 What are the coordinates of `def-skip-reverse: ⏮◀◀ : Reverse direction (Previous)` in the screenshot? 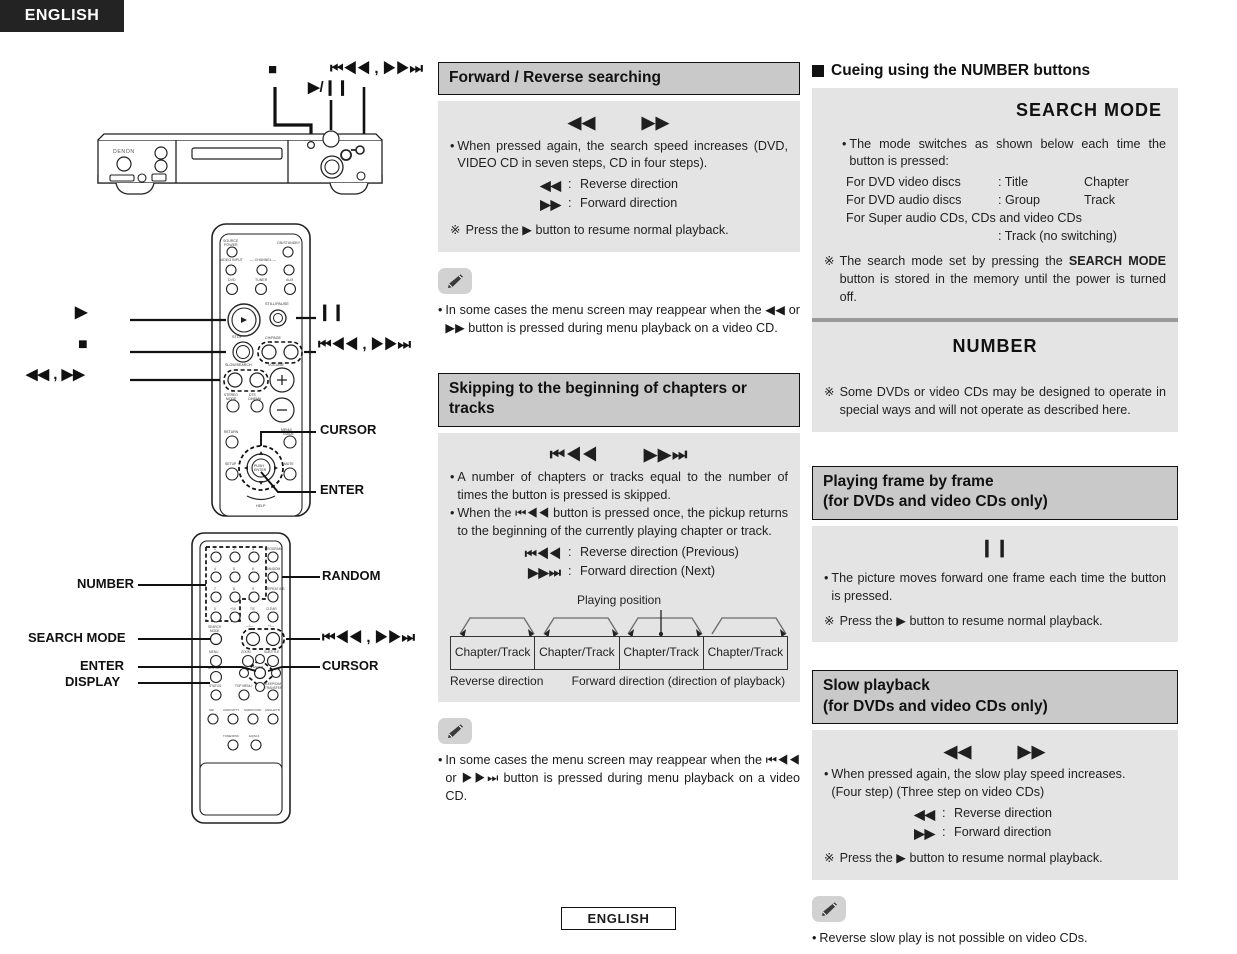 It's located at (619, 553).